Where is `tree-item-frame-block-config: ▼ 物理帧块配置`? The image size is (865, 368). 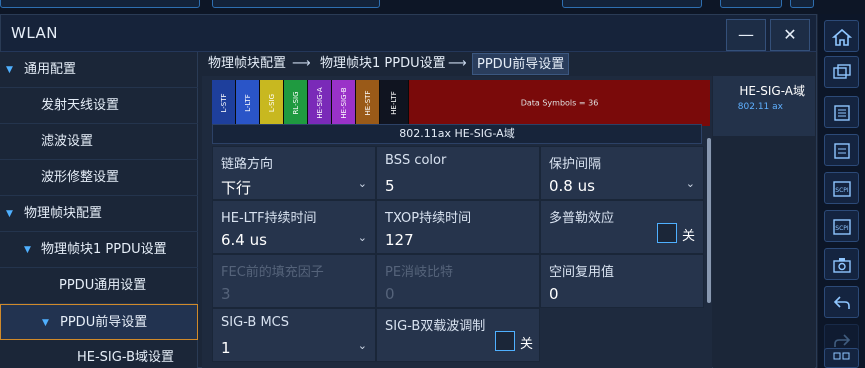 tree-item-frame-block-config: ▼ 物理帧块配置 is located at coordinates (99, 214).